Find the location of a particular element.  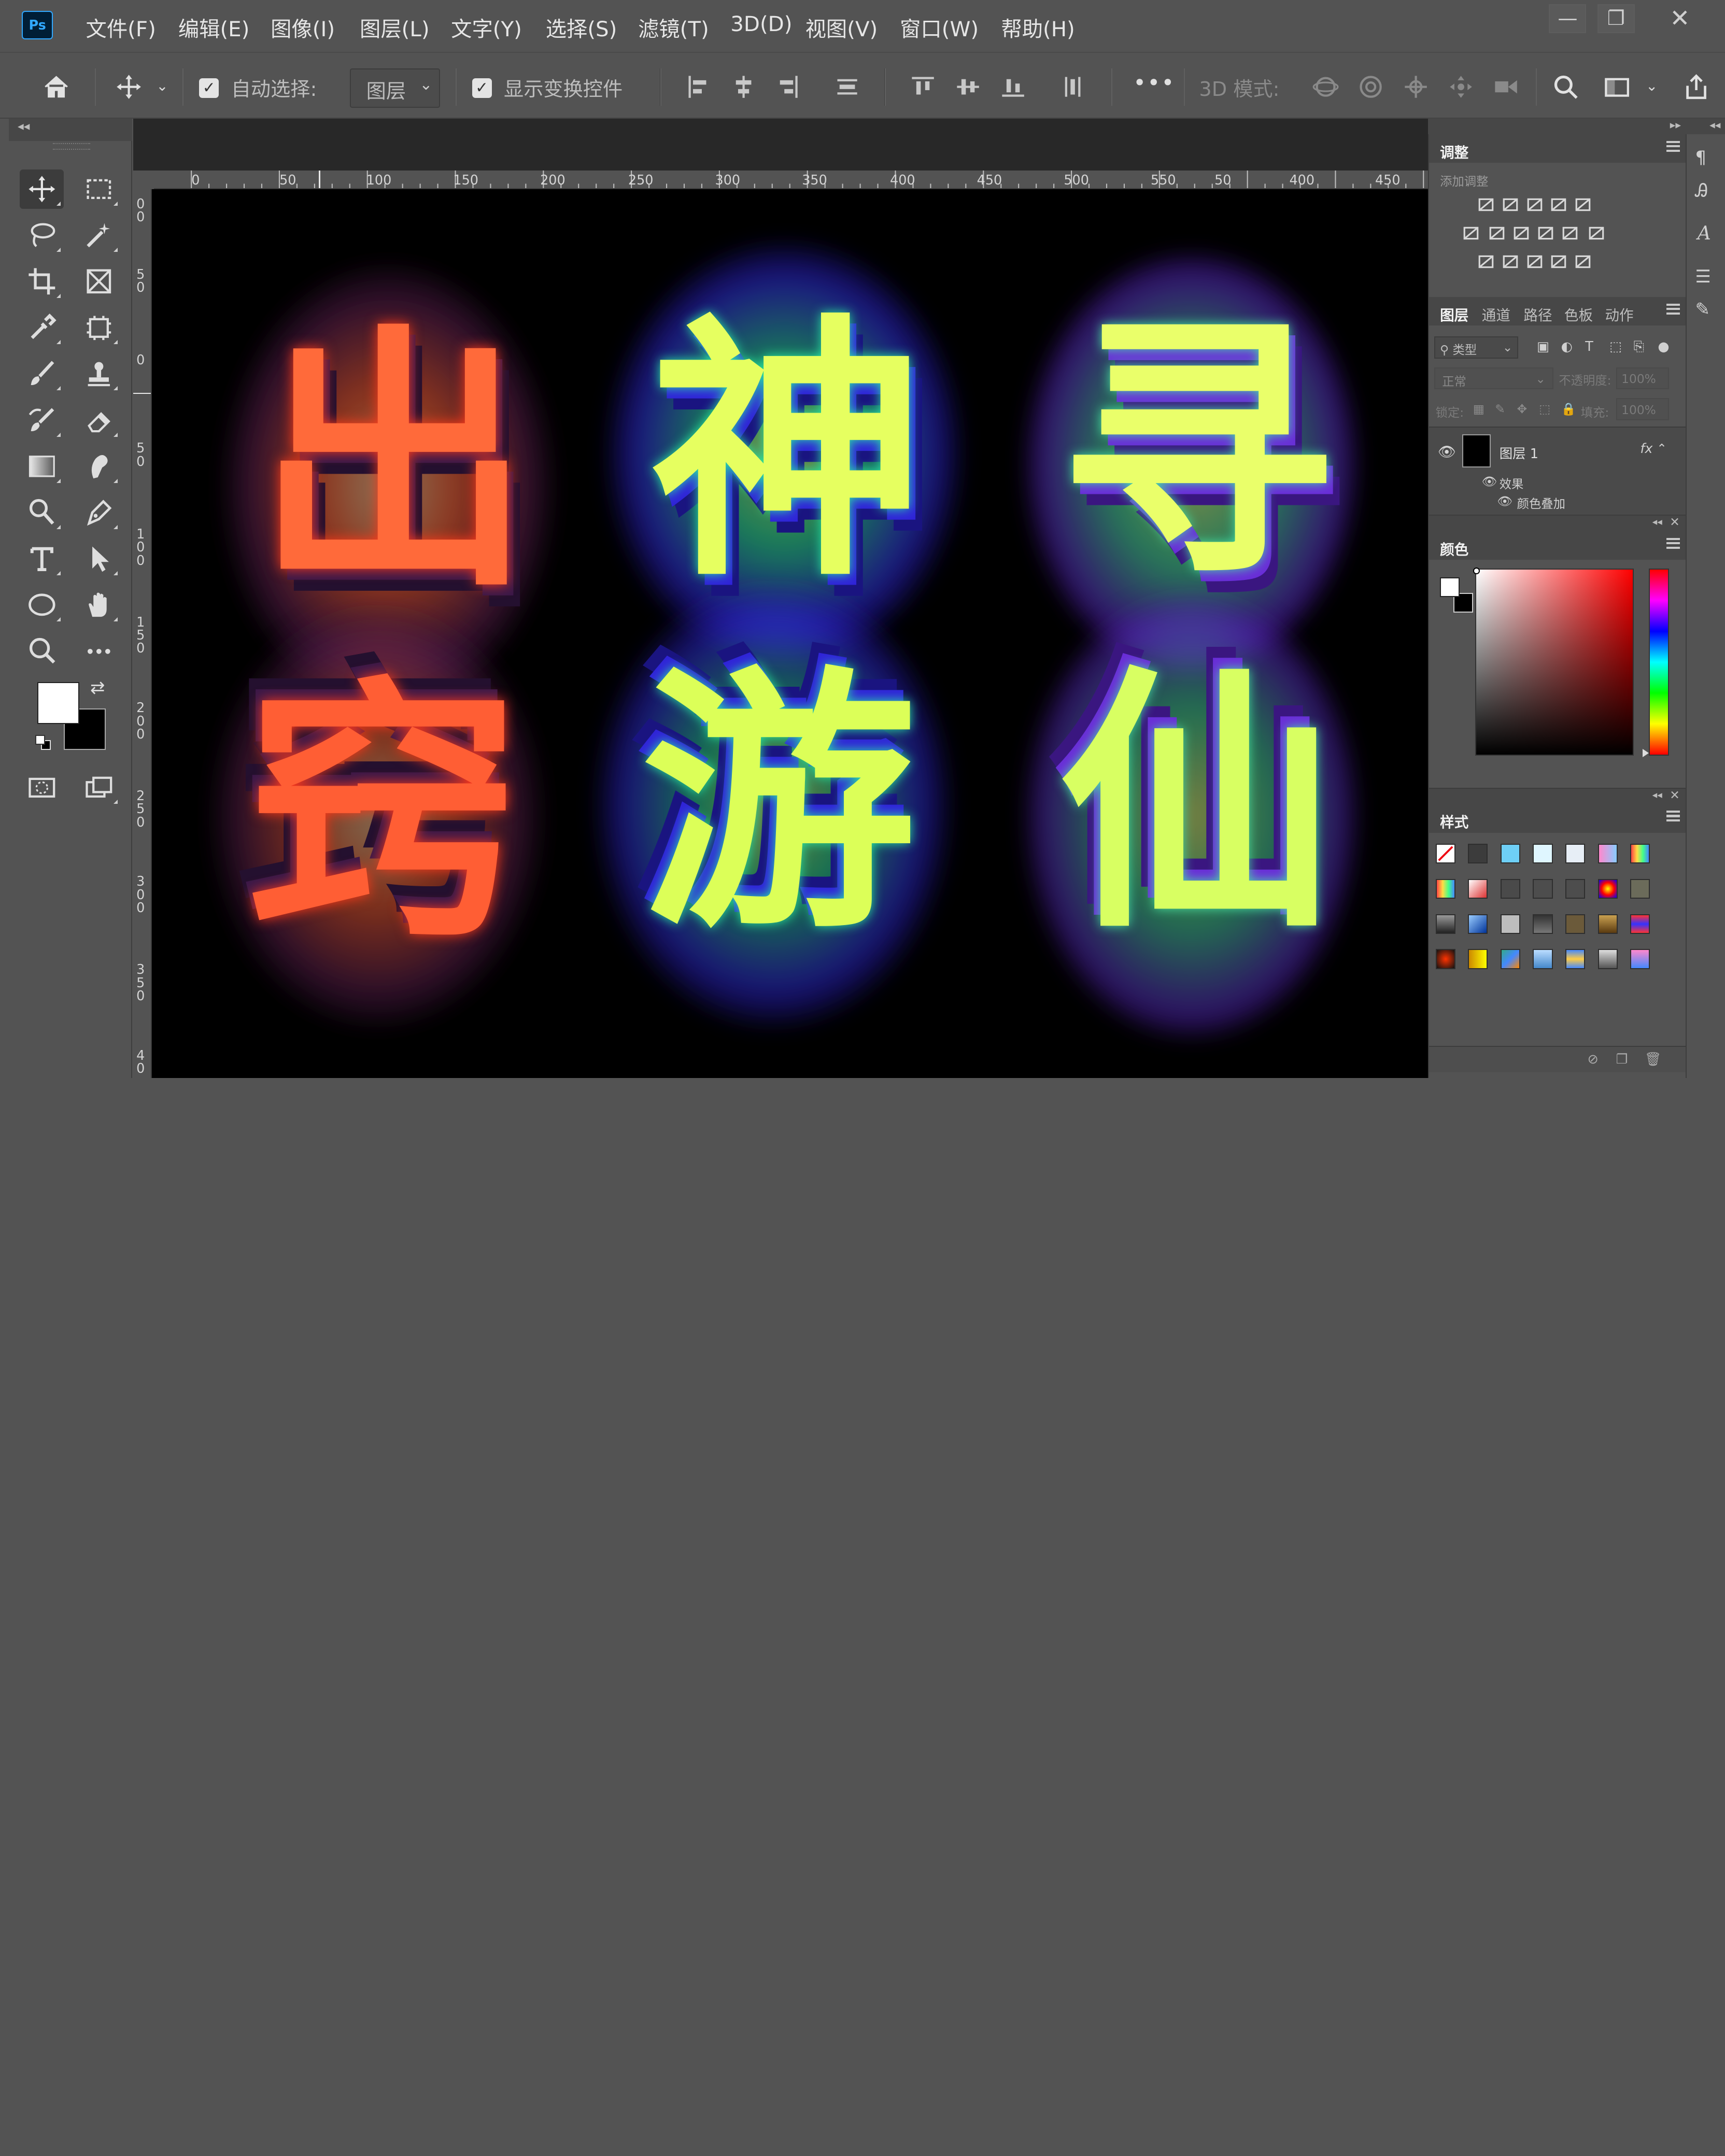

invert-icon is located at coordinates (1486, 262).